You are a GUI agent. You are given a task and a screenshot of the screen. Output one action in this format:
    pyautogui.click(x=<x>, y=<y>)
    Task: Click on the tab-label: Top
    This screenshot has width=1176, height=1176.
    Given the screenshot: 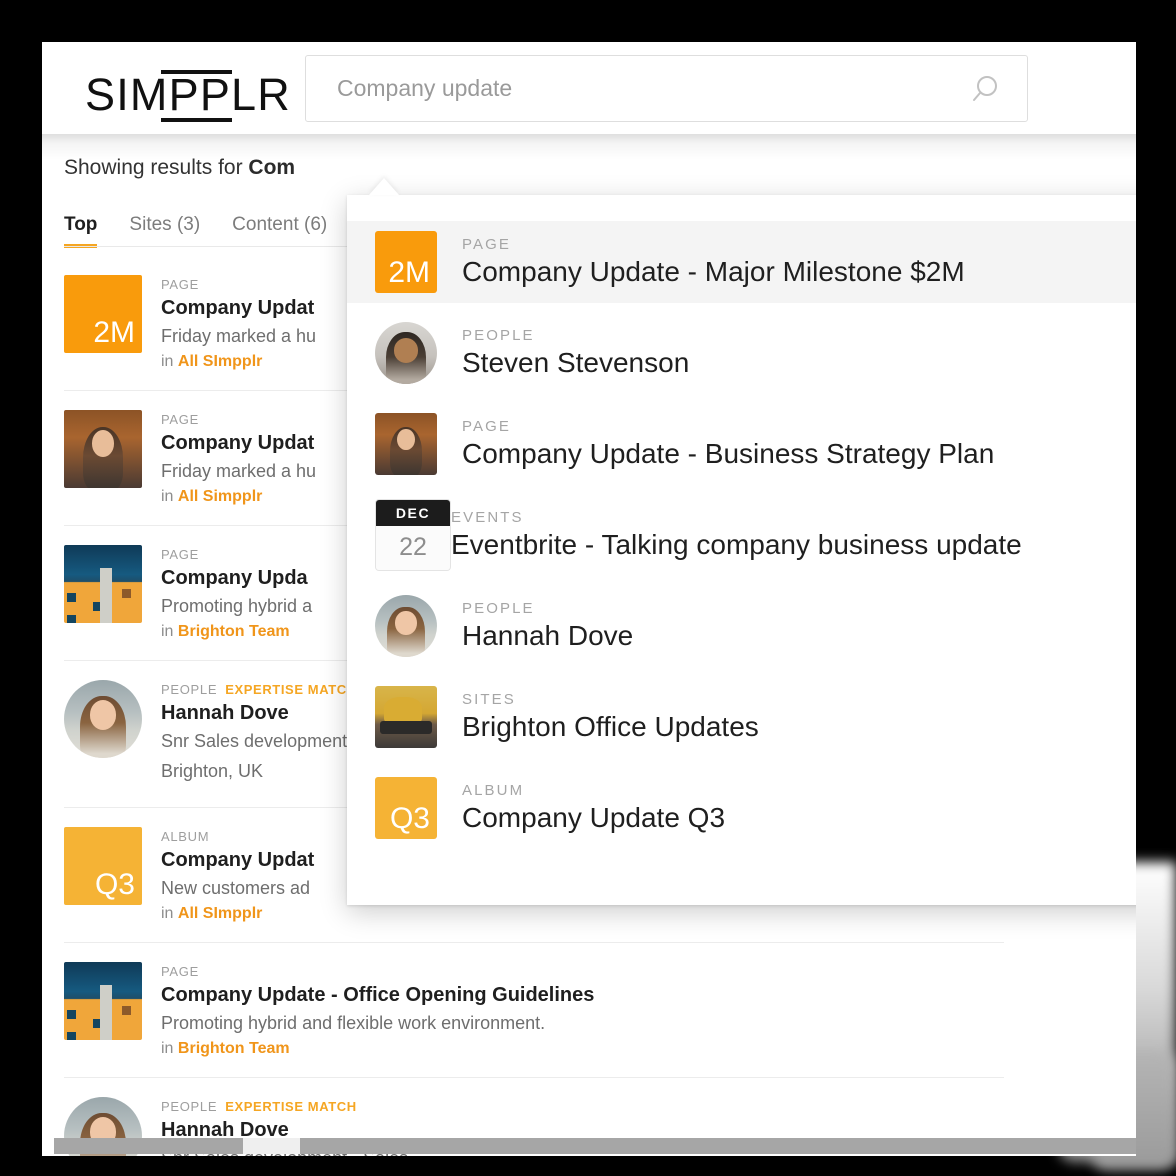 What is the action you would take?
    pyautogui.click(x=81, y=224)
    